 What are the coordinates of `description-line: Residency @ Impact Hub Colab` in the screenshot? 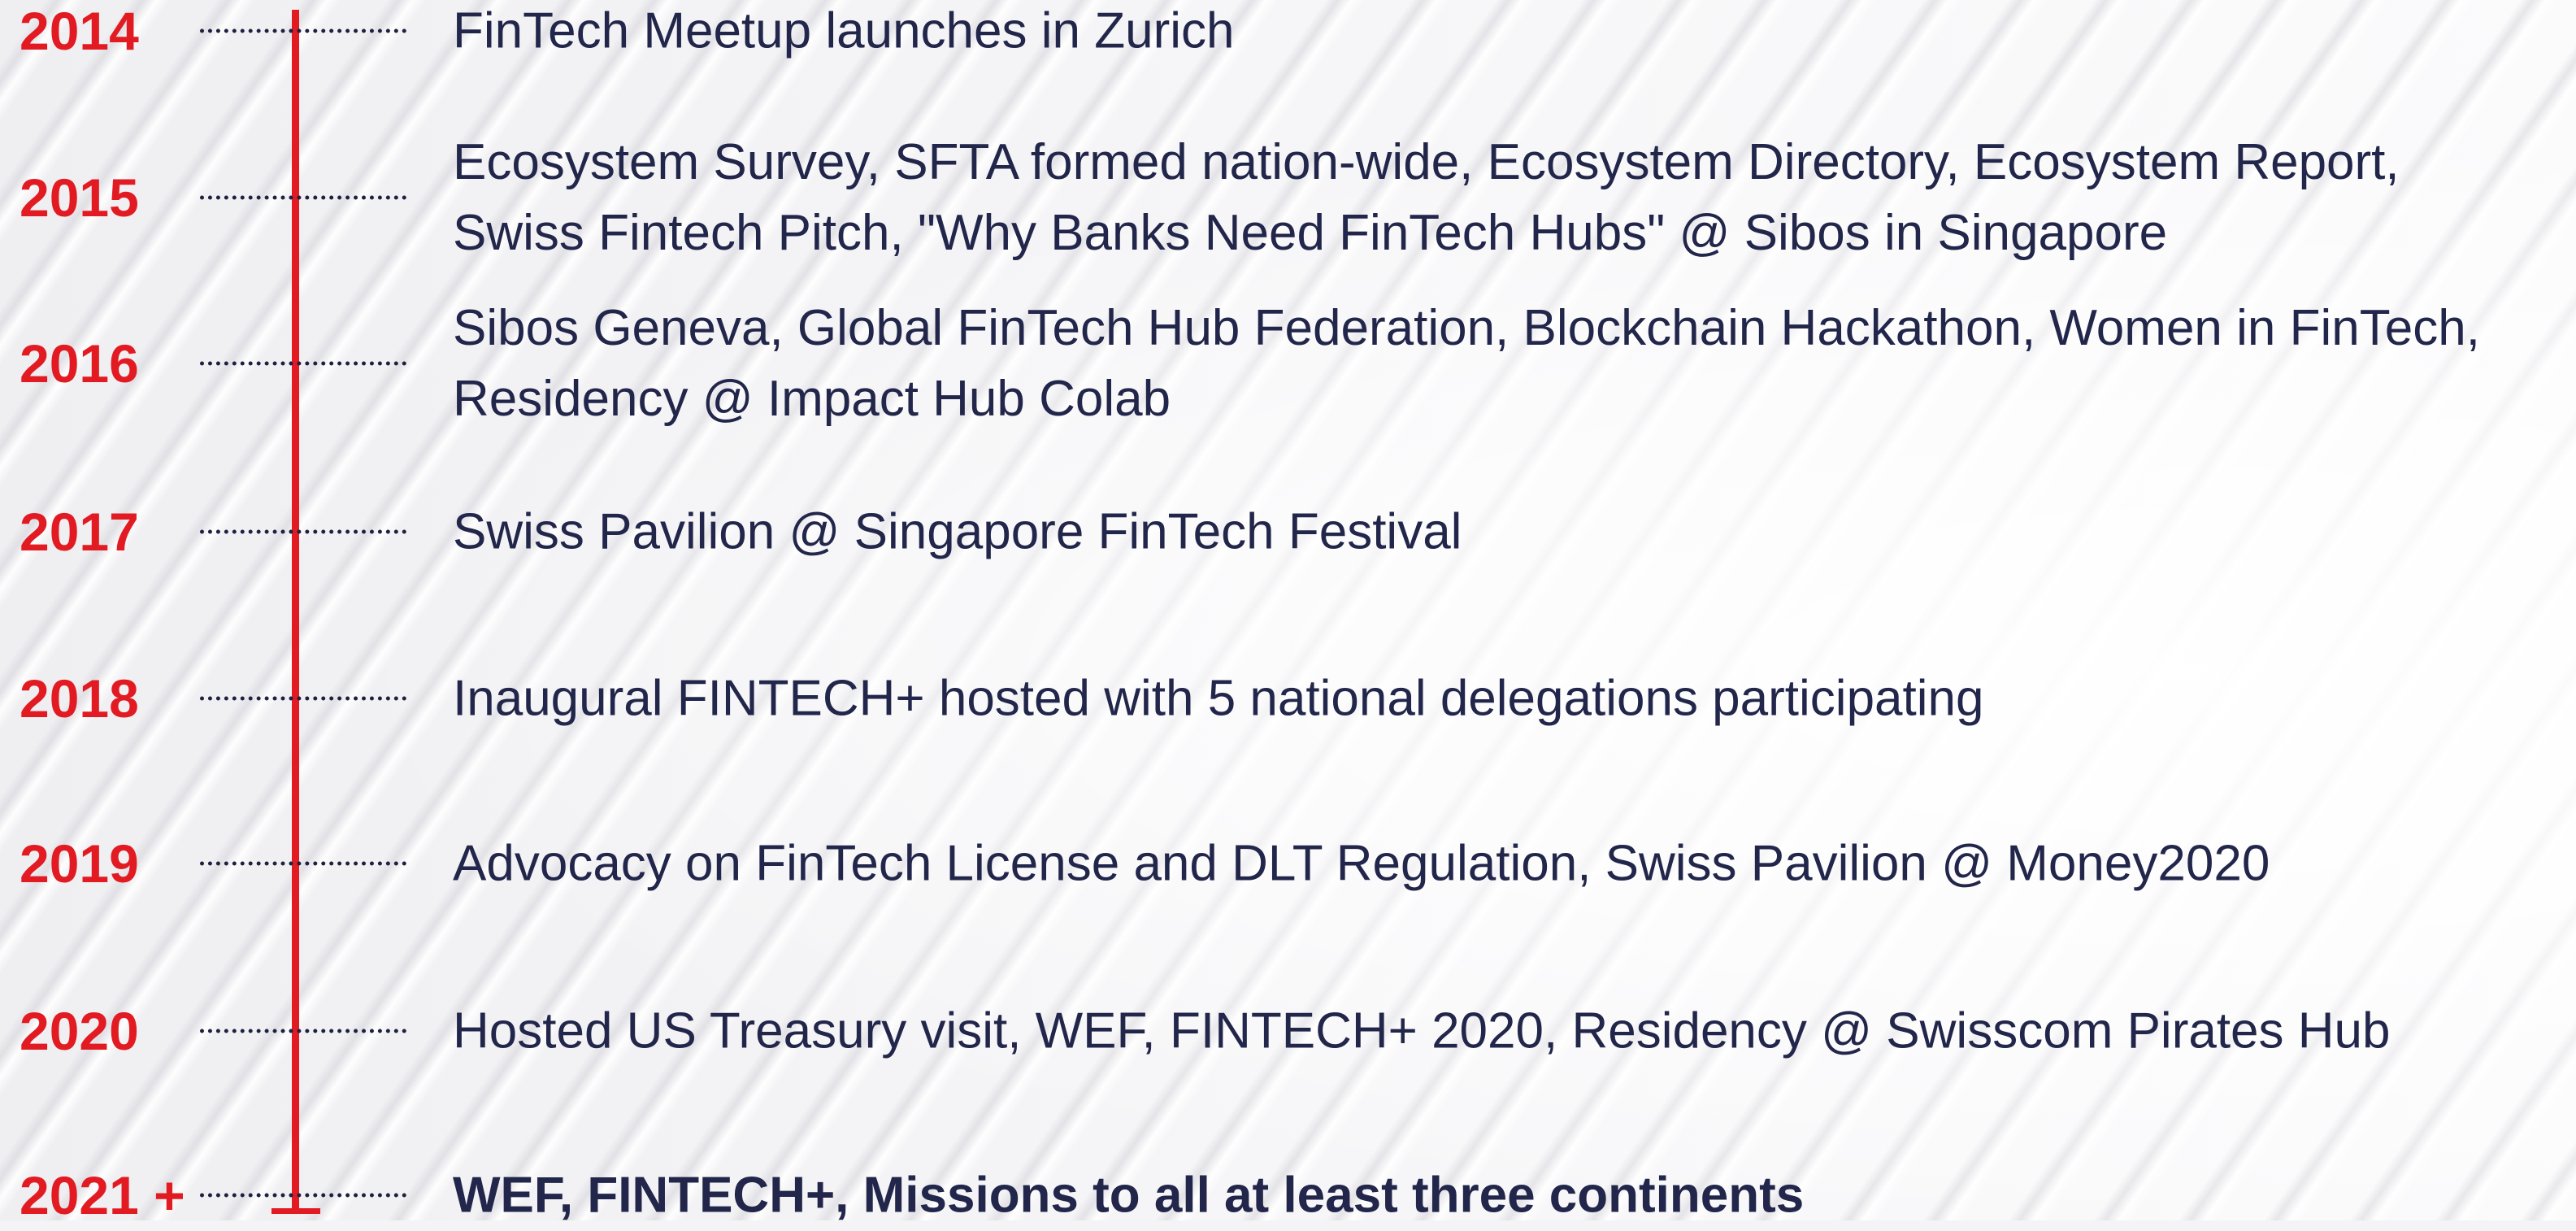 It's located at (812, 399).